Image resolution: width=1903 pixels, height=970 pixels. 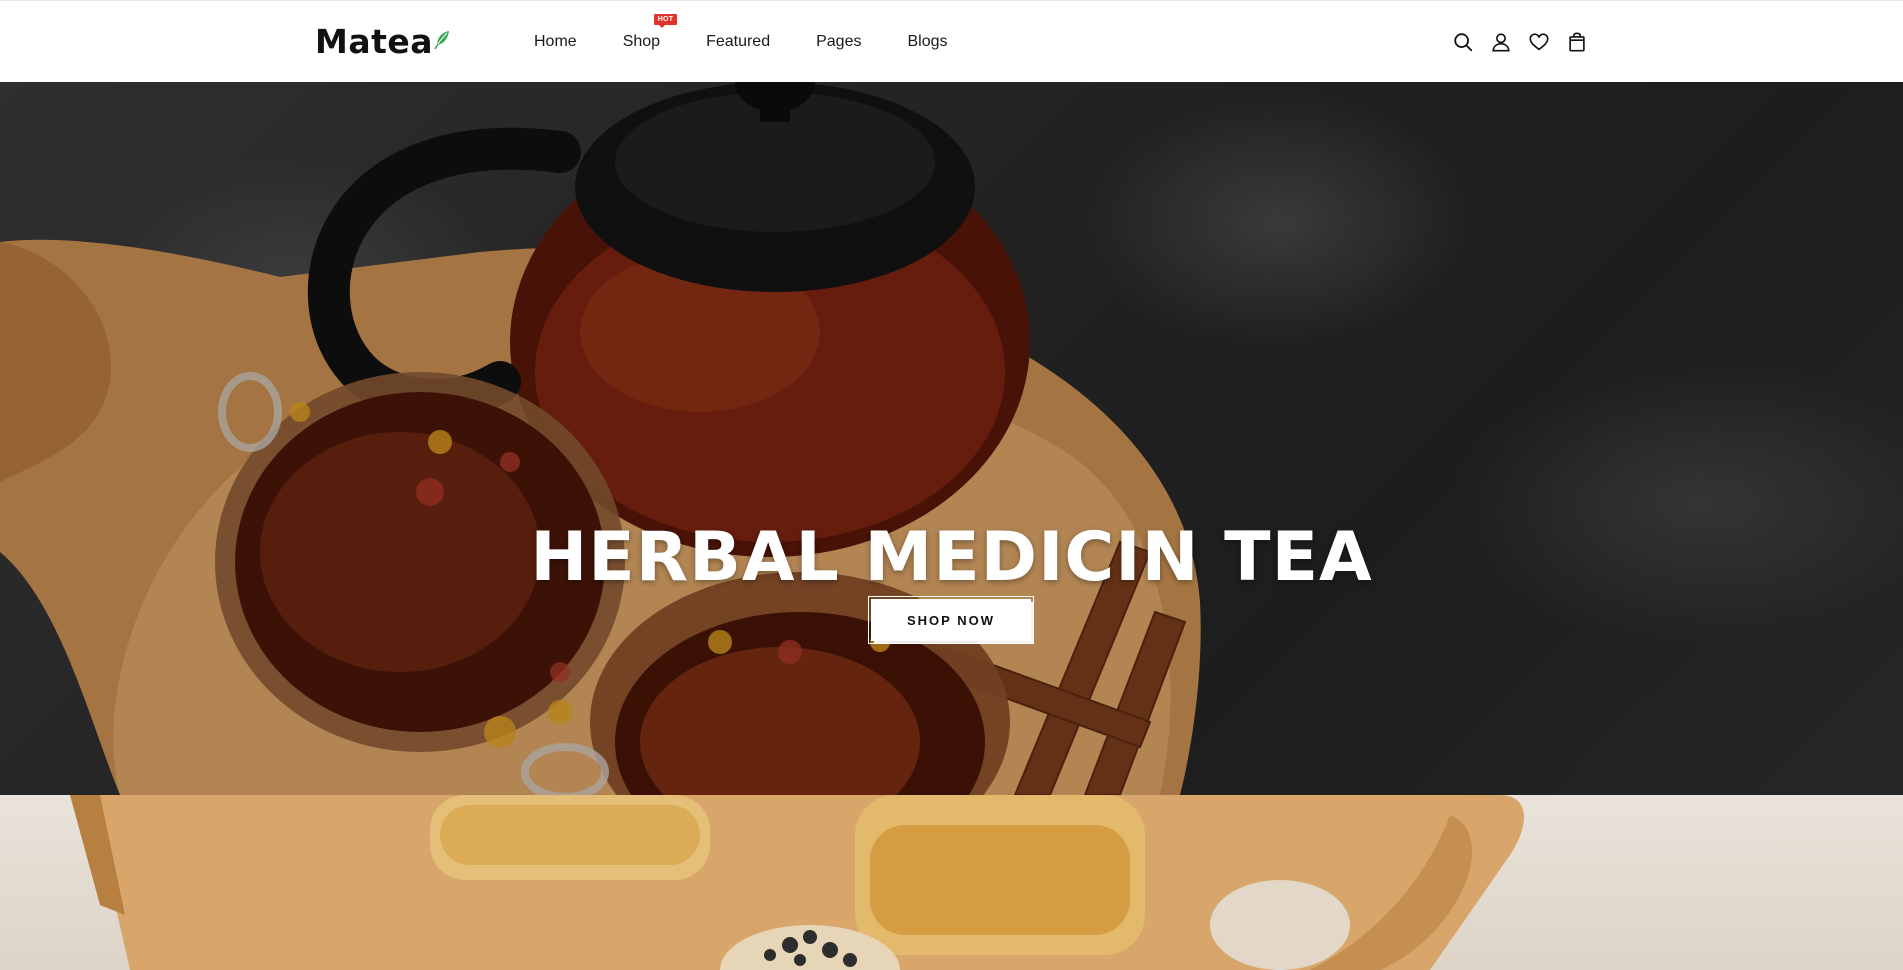 I want to click on account-button, so click(x=1501, y=42).